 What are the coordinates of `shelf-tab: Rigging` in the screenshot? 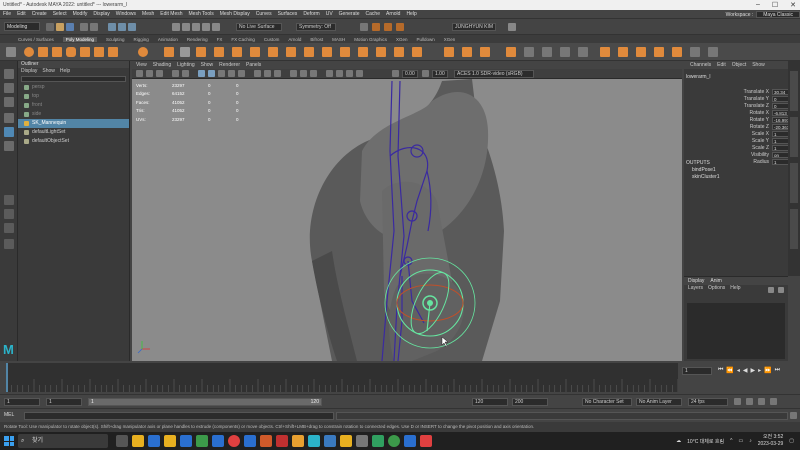 It's located at (141, 39).